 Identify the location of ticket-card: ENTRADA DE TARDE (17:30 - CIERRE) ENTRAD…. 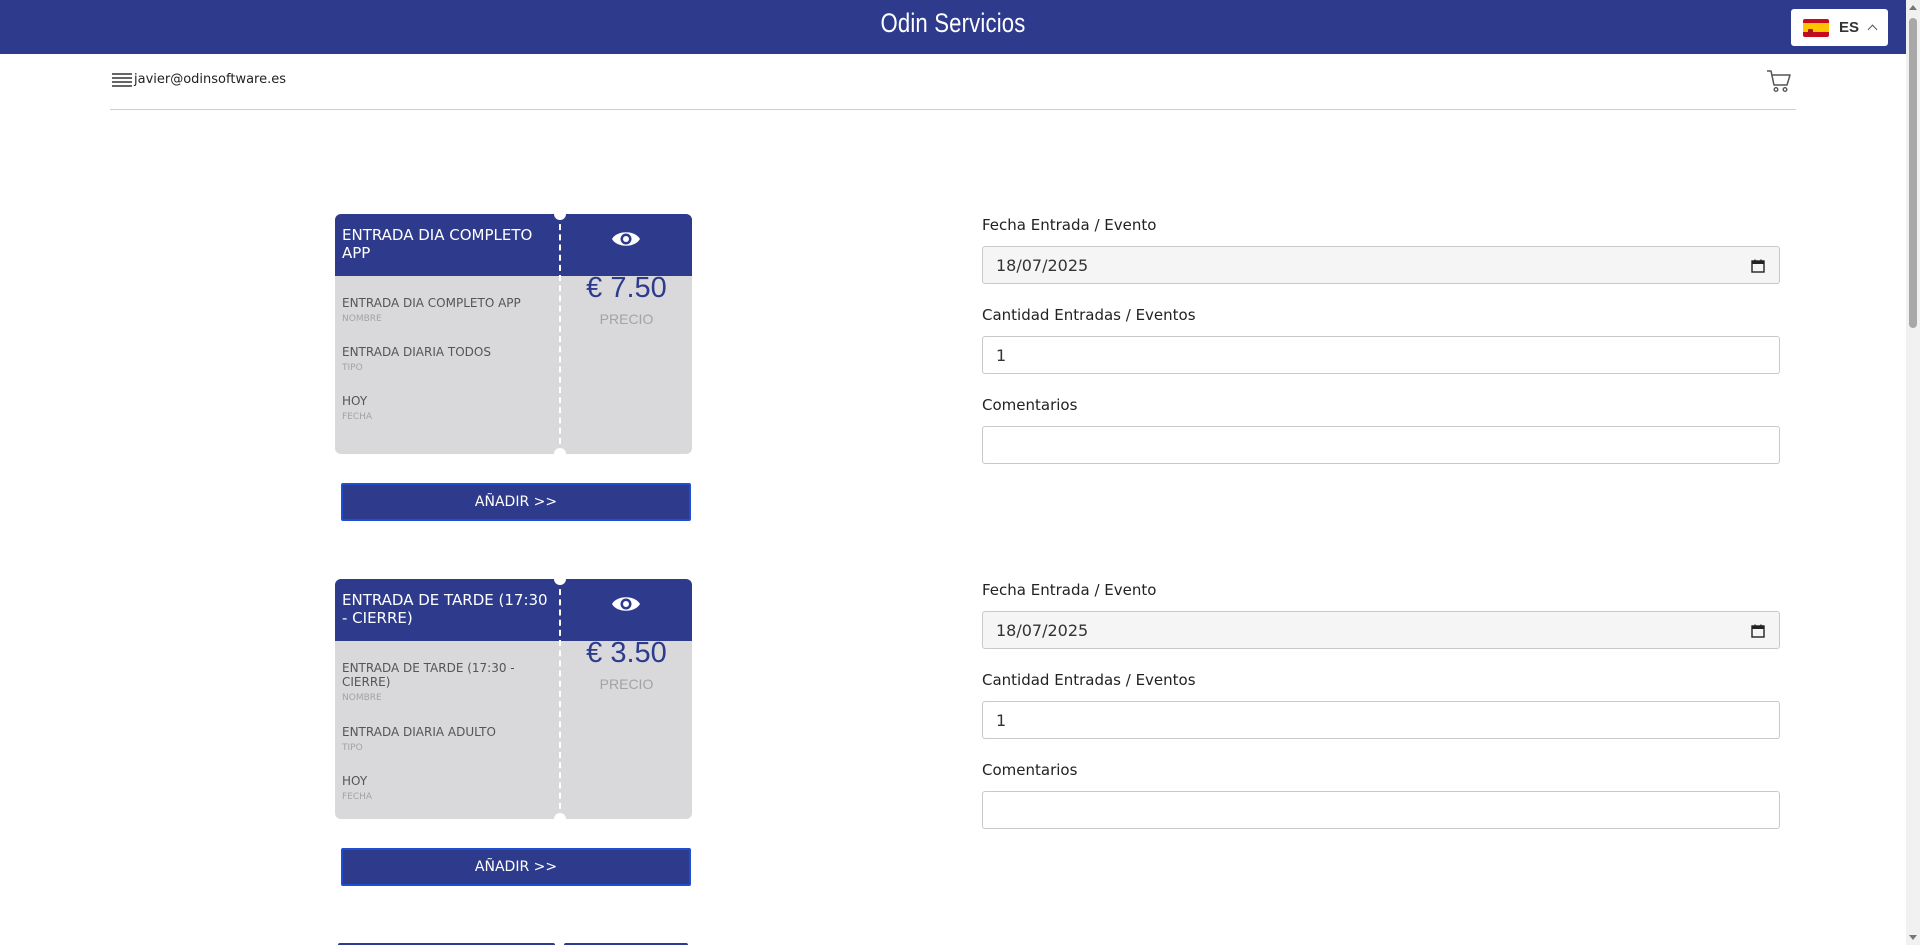
(513, 699).